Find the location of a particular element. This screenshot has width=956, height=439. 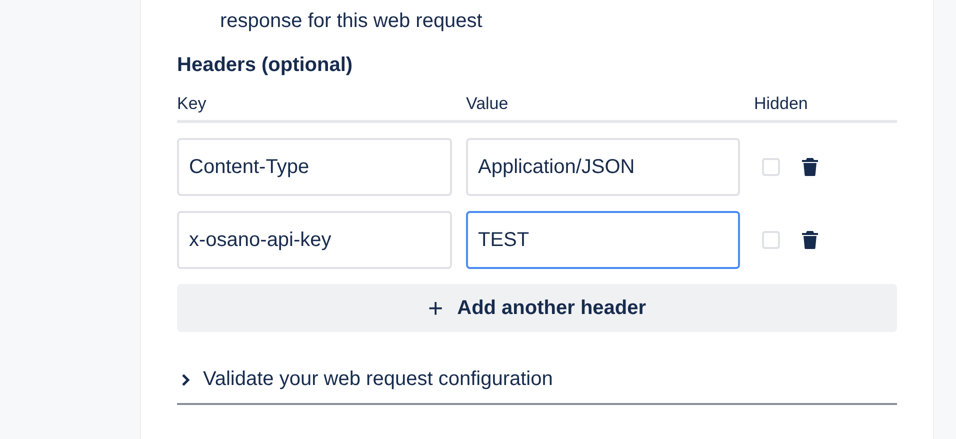

validate-expander: Validate your web request configuration is located at coordinates (537, 386).